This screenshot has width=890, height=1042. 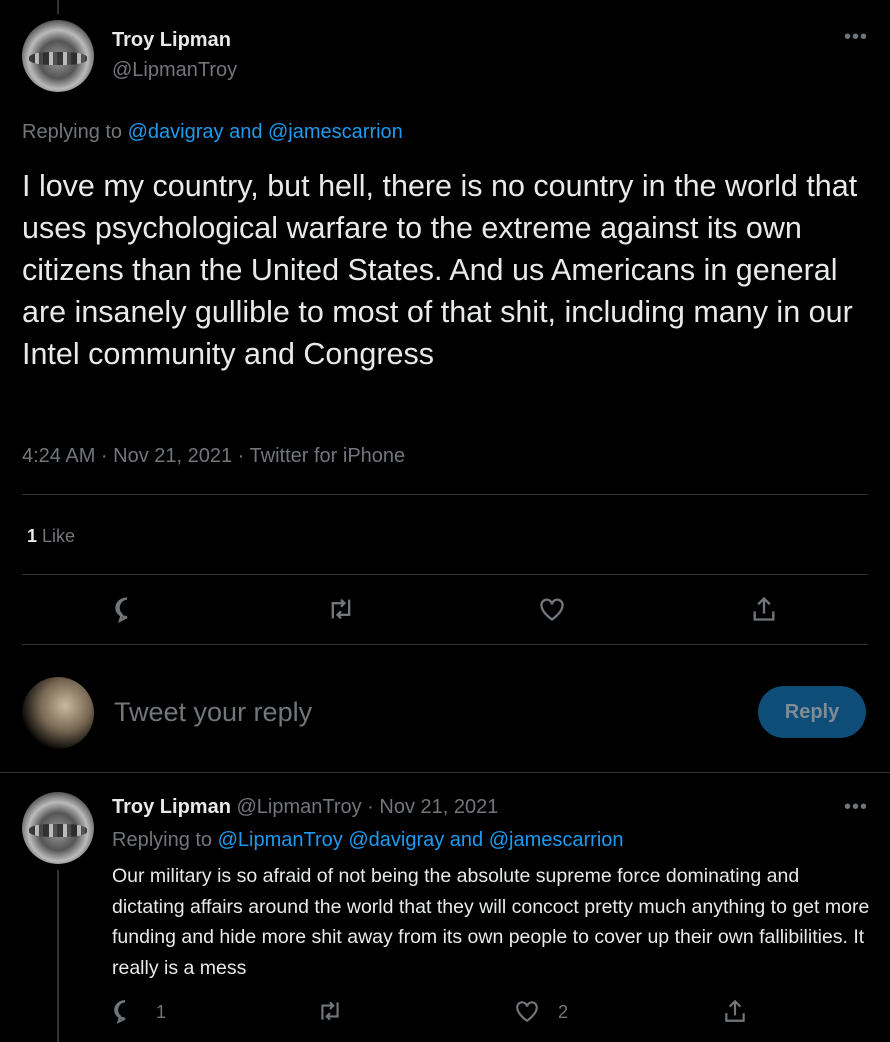 What do you see at coordinates (171, 807) in the screenshot?
I see `reply-author-name: Troy Lipman` at bounding box center [171, 807].